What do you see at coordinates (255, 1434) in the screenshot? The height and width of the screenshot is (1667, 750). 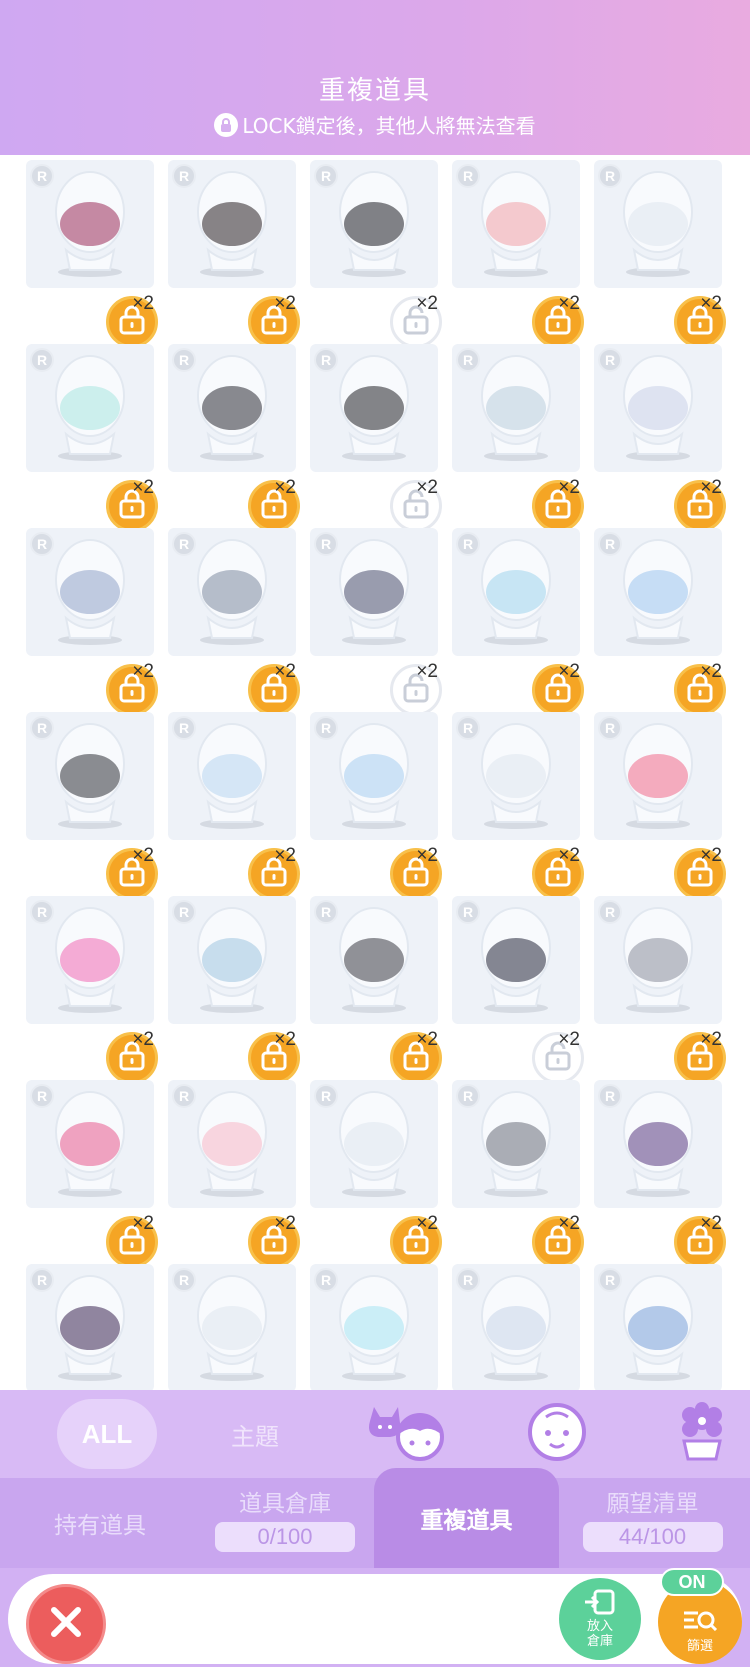 I see `category-theme: 主題` at bounding box center [255, 1434].